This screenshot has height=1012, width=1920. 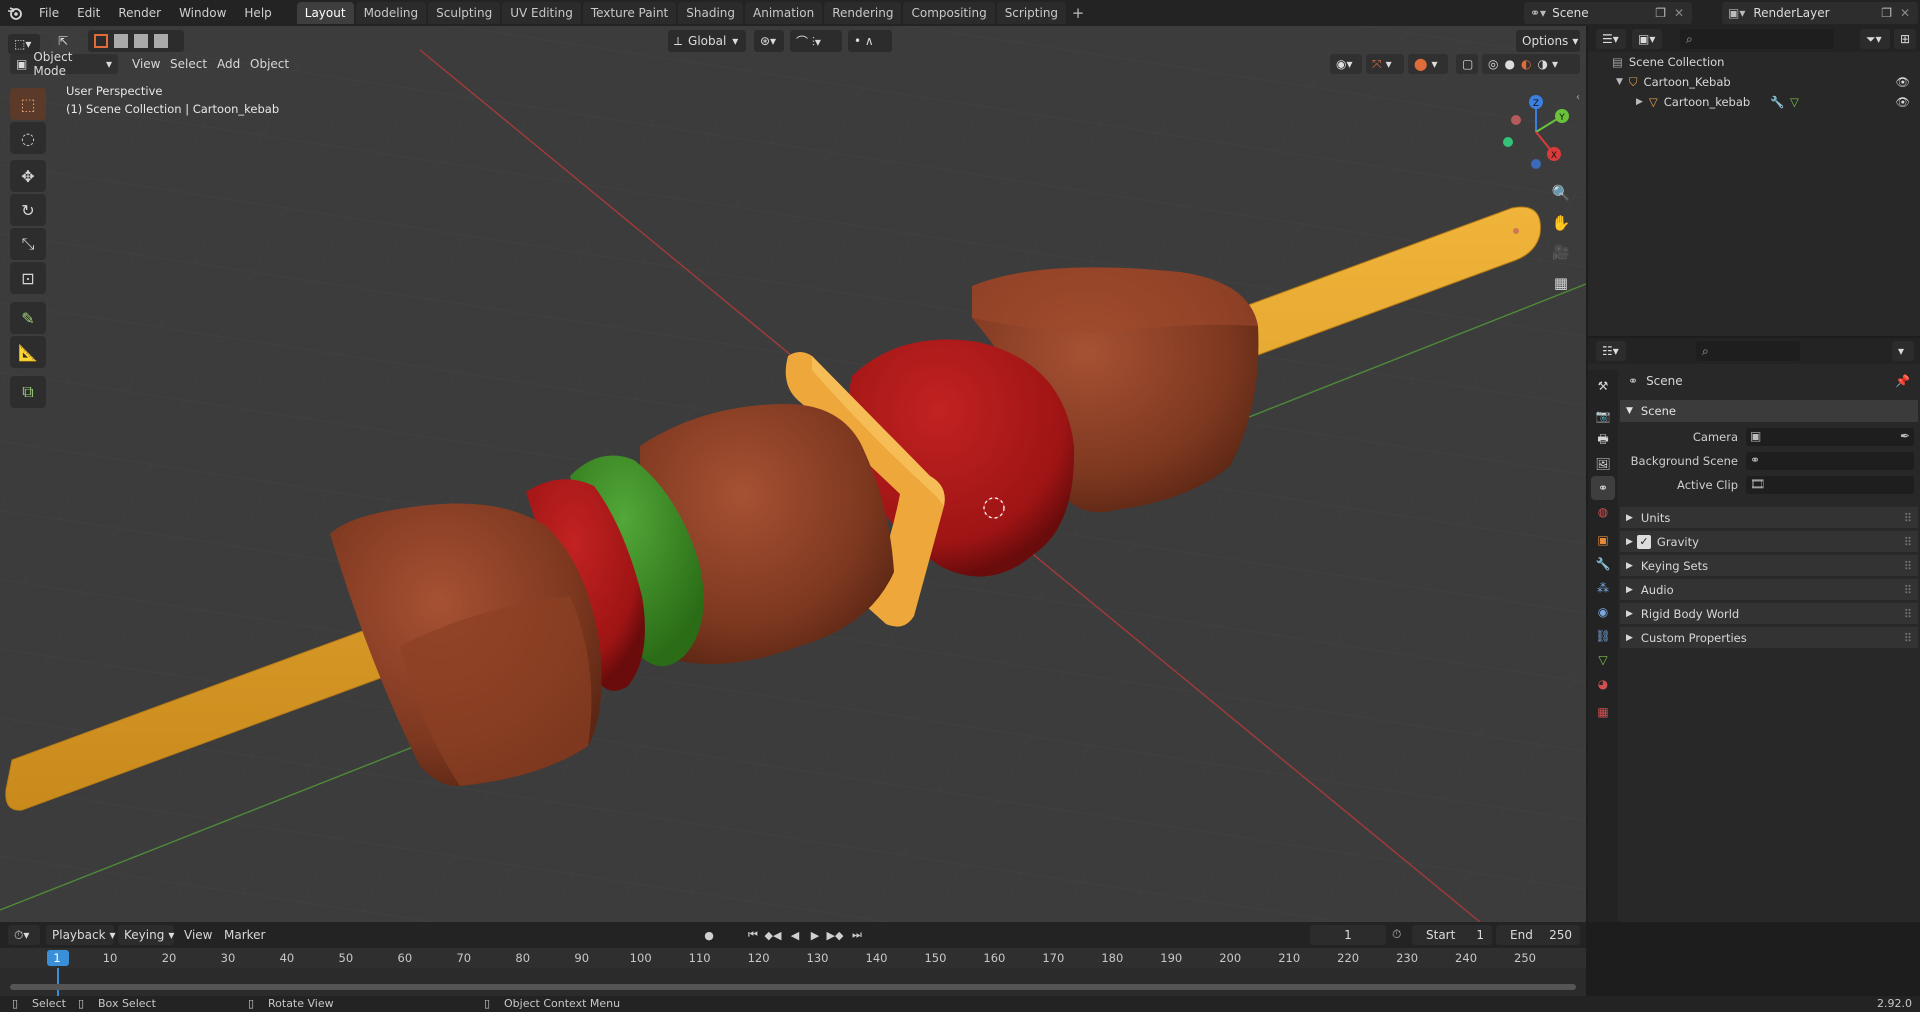 I want to click on properties-options: ▾, so click(x=1903, y=351).